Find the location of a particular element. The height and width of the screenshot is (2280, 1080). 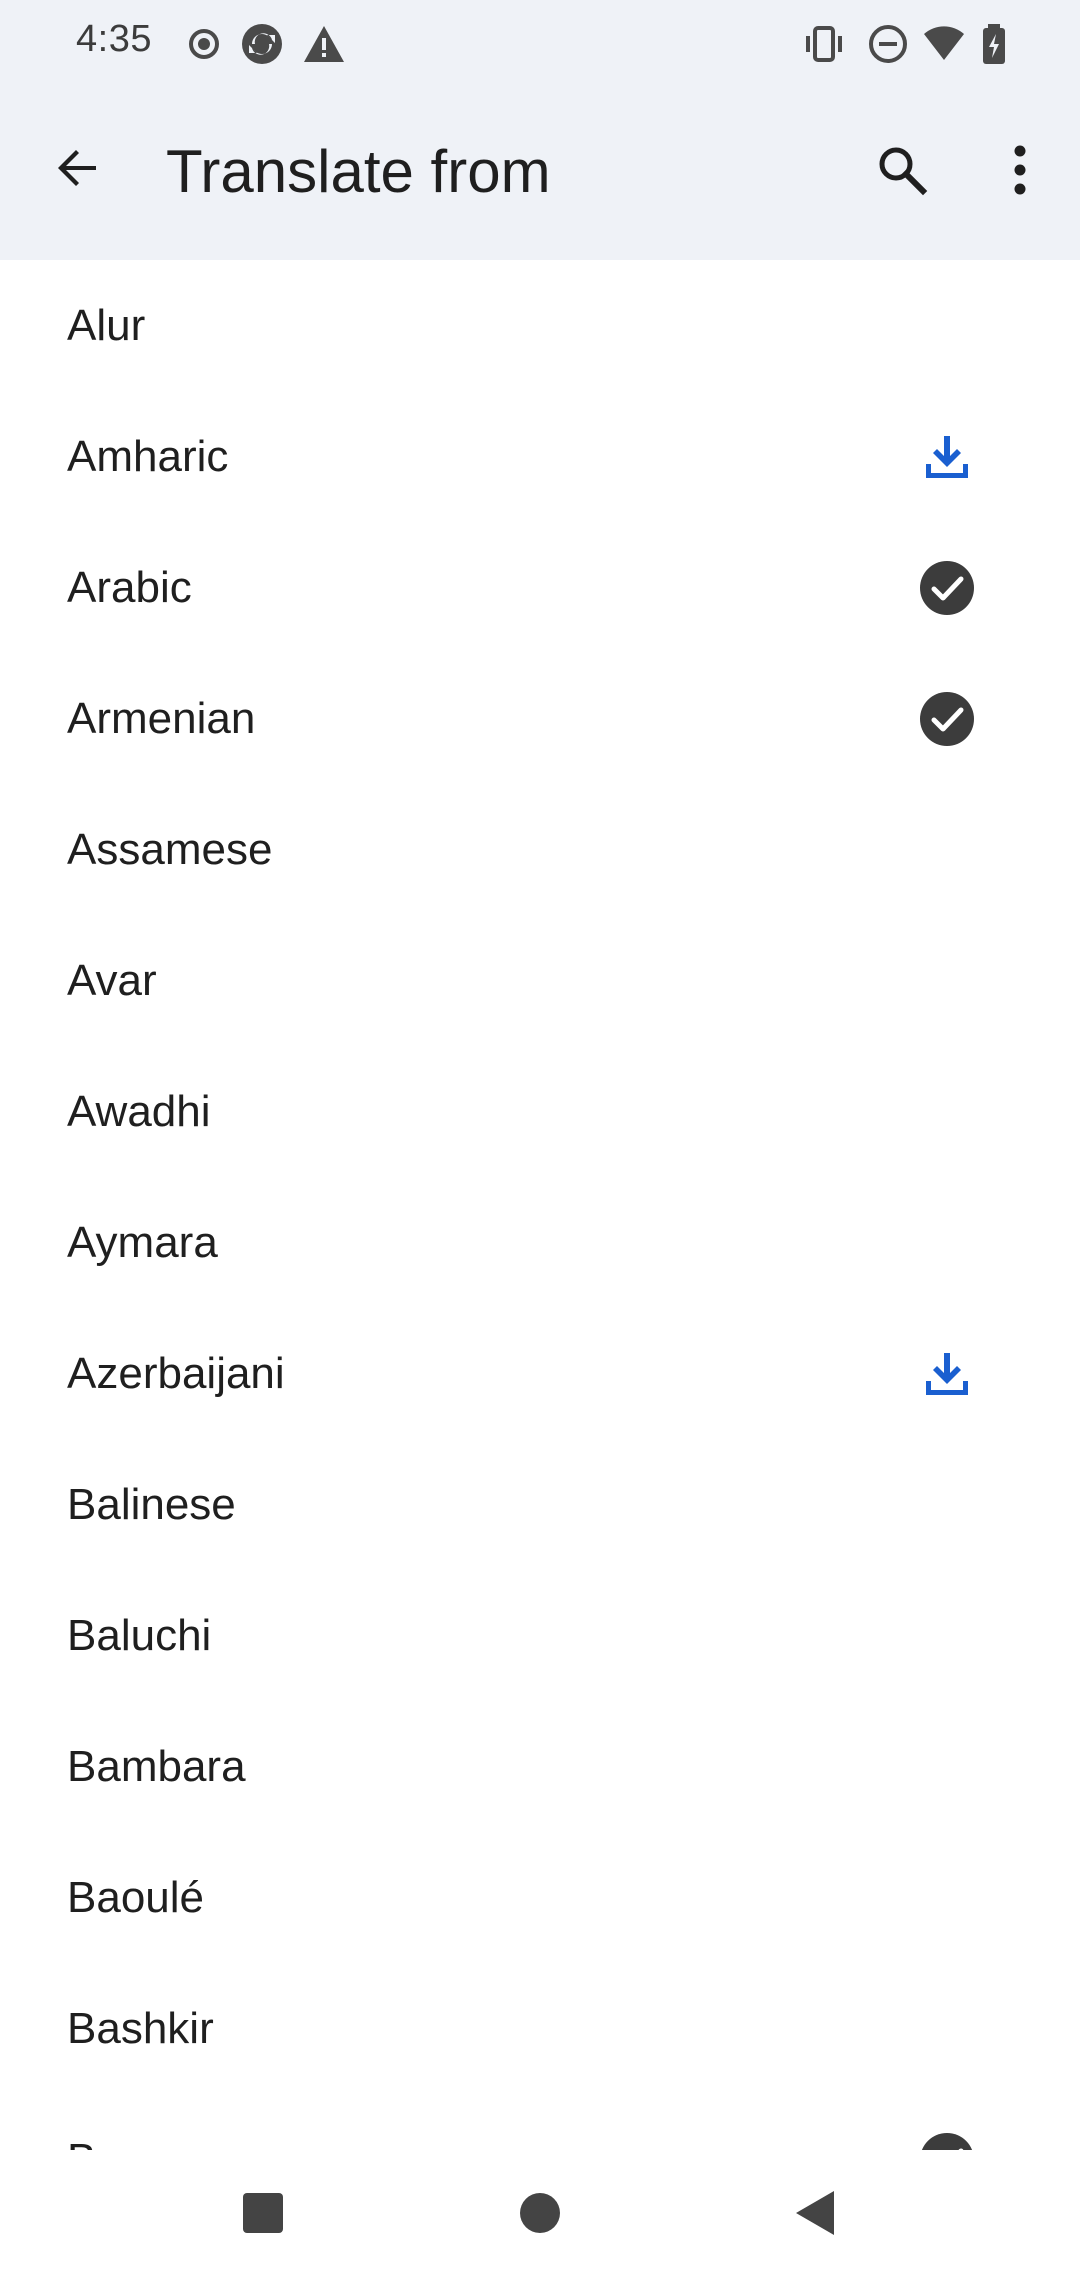

language-row-baoule: Baoulé is located at coordinates (540, 1897).